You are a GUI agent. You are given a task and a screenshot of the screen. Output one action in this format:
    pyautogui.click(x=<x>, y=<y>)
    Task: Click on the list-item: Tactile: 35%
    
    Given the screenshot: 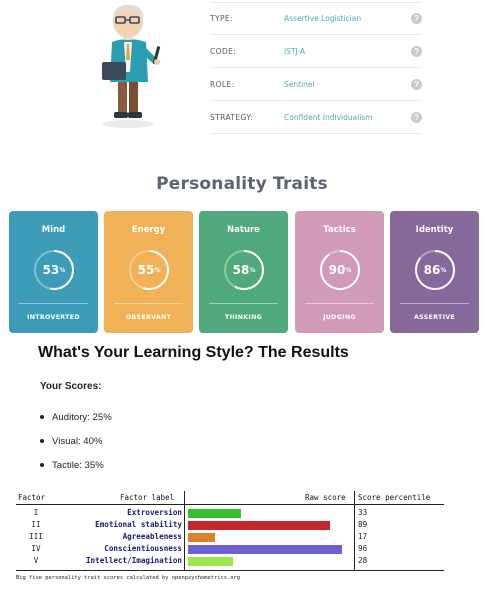 What is the action you would take?
    pyautogui.click(x=76, y=465)
    